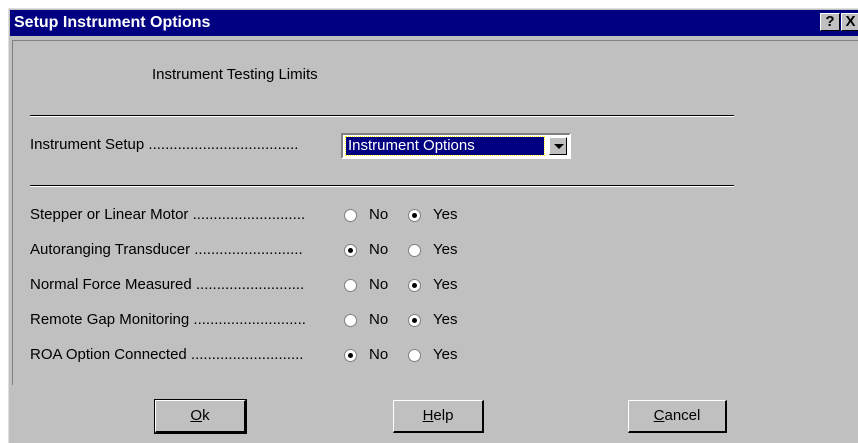 This screenshot has height=443, width=858. I want to click on radio-normal-force-yes, so click(414, 285).